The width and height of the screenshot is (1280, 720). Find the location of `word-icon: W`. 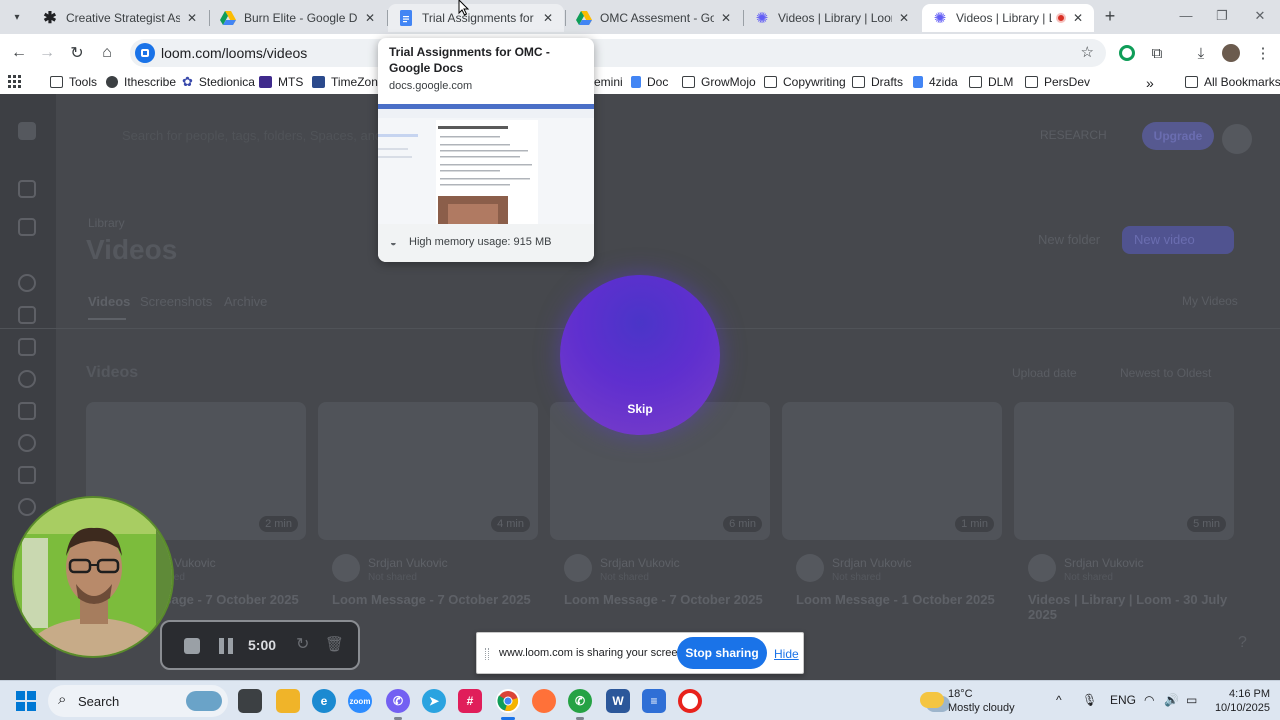

word-icon: W is located at coordinates (618, 701).